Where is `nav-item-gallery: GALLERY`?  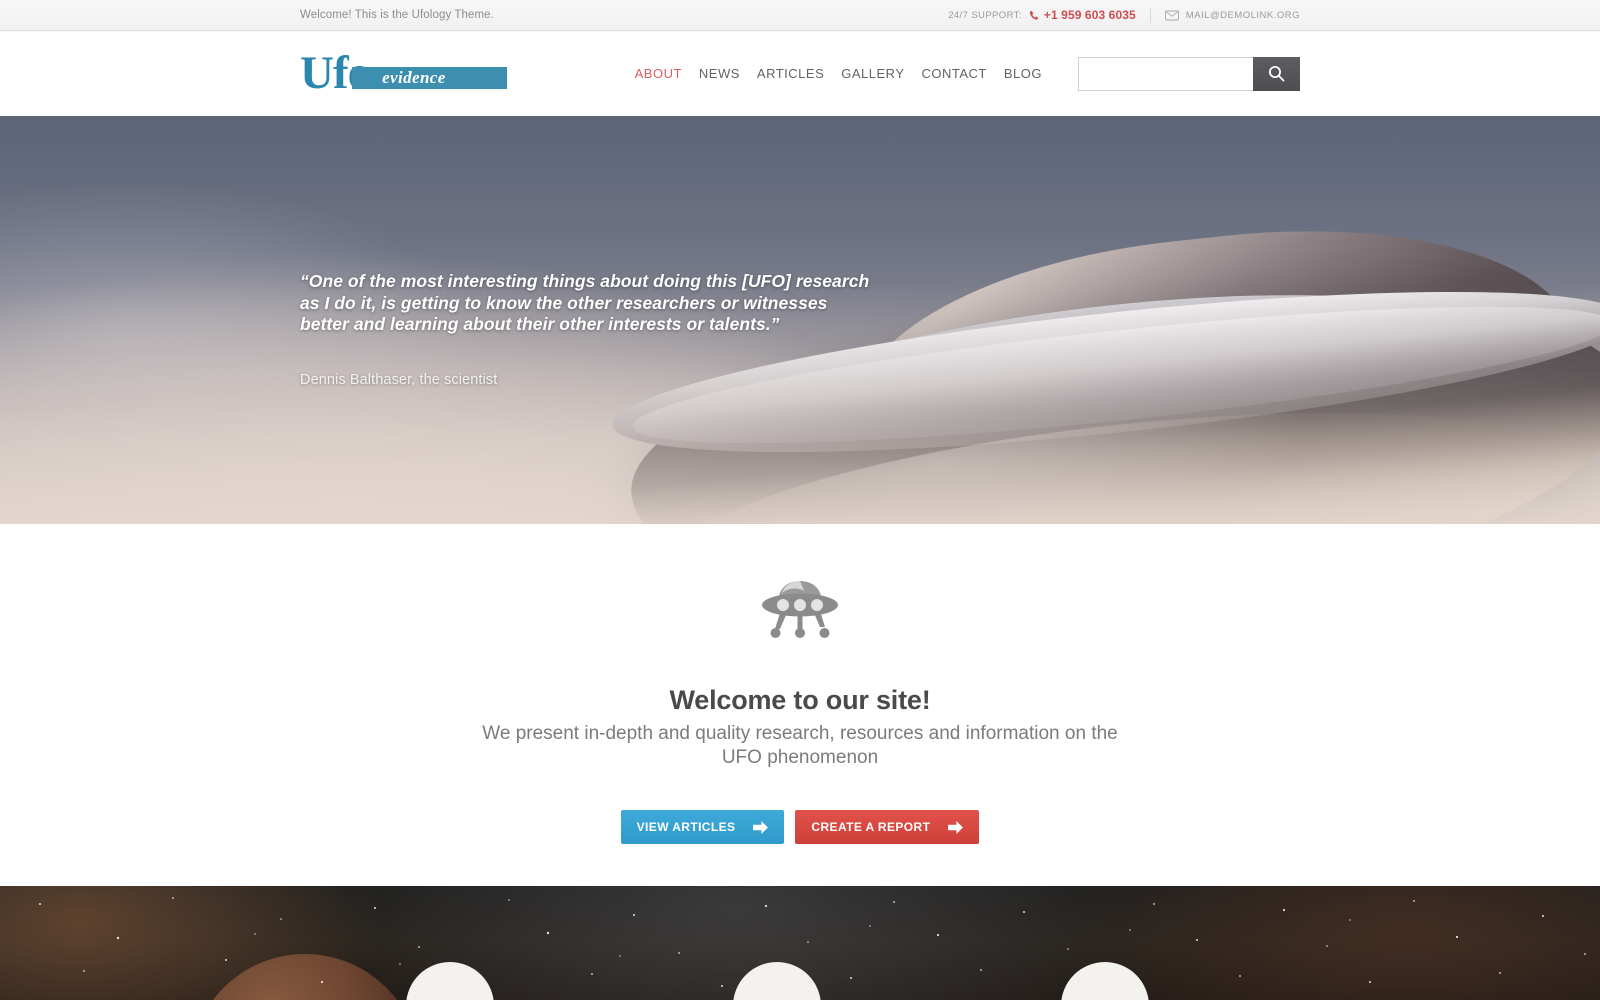 nav-item-gallery: GALLERY is located at coordinates (872, 73).